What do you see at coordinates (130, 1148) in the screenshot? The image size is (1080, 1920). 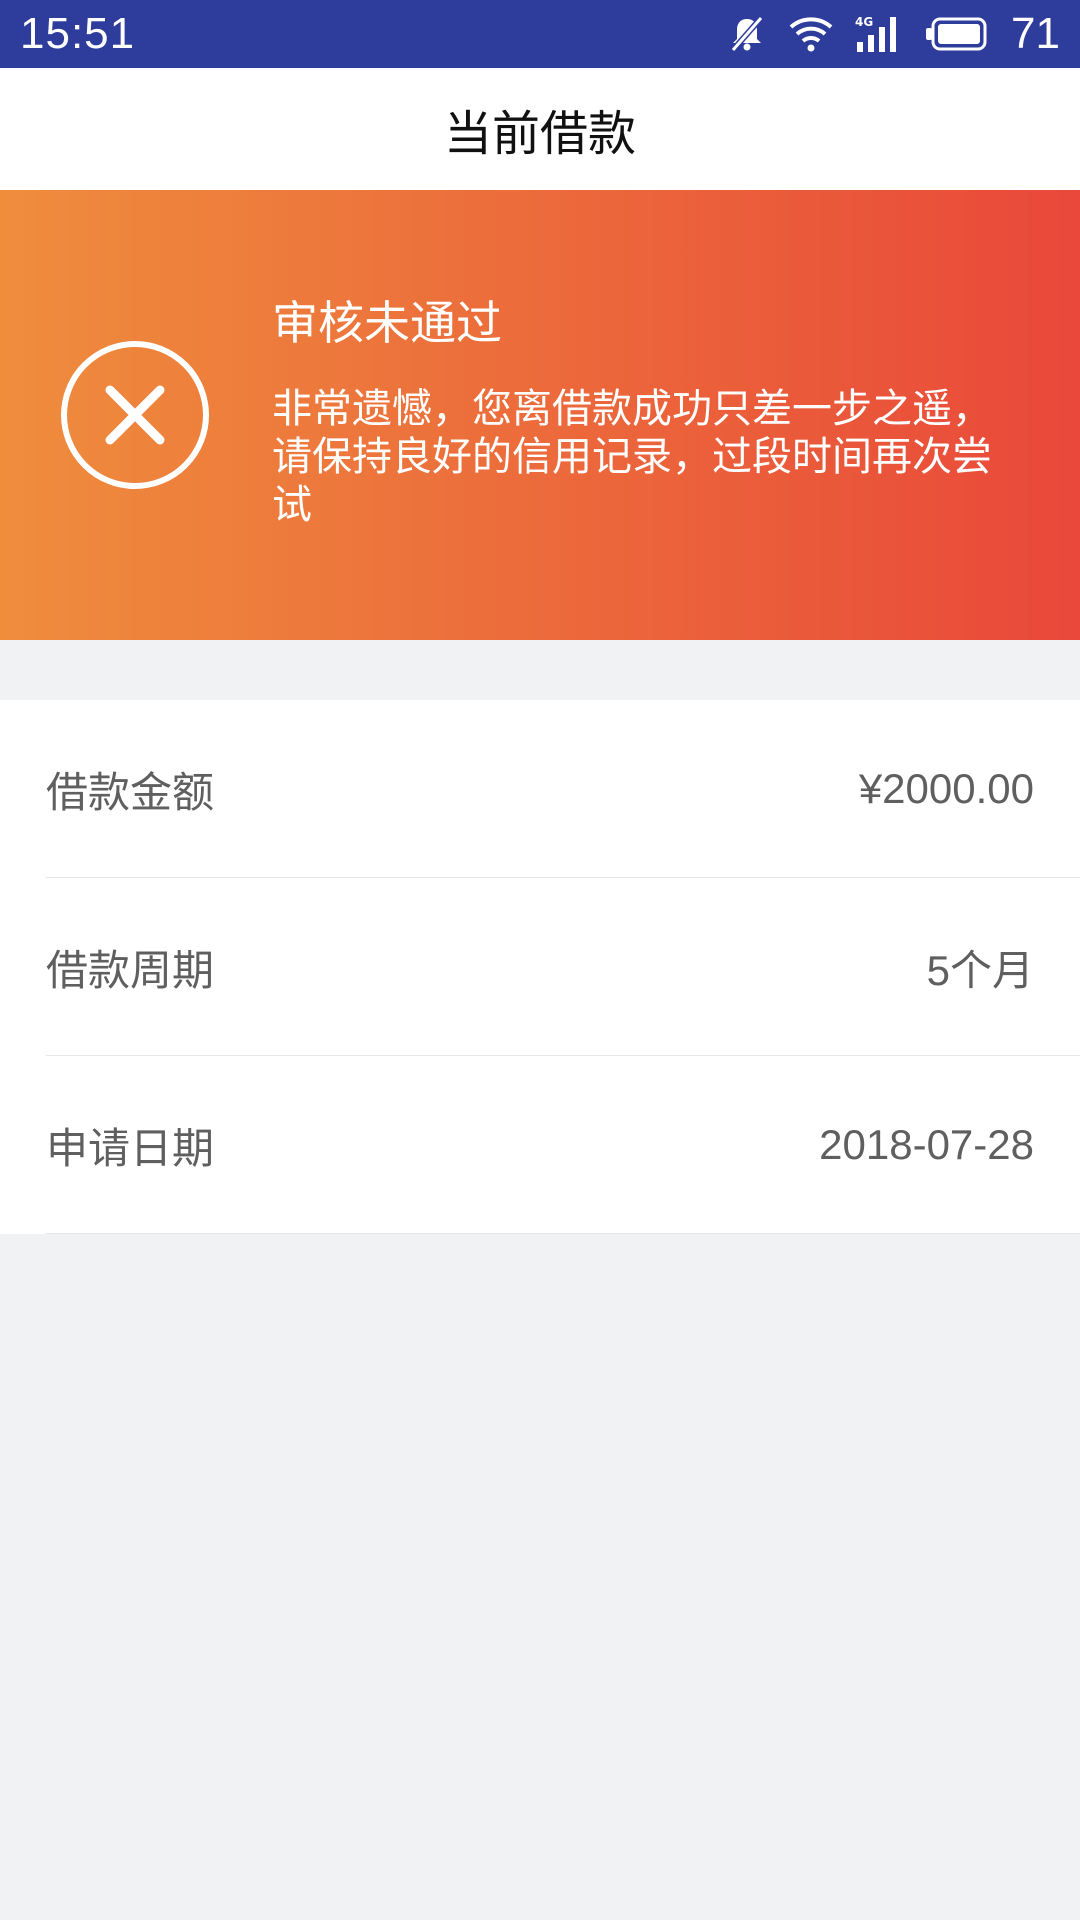 I see `application-date-label: 申请日期` at bounding box center [130, 1148].